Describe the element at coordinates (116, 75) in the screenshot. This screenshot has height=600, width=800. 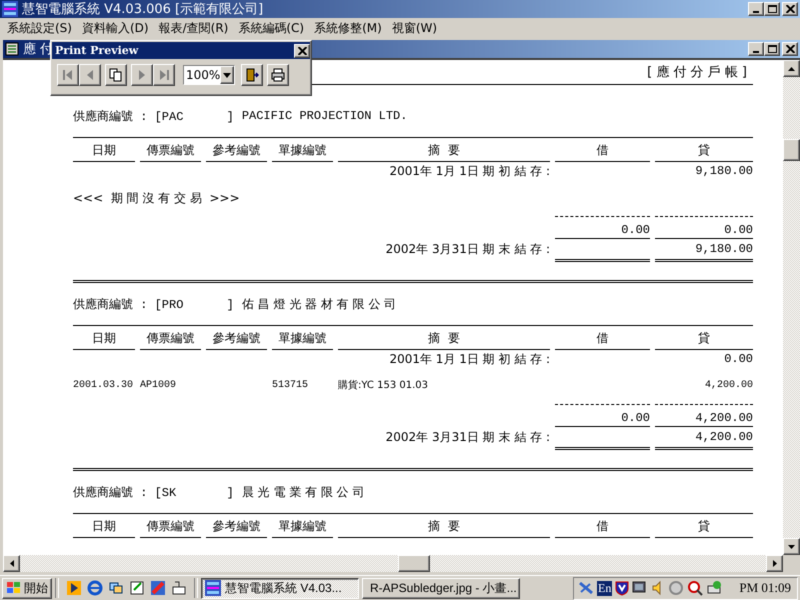
I see `pages-button` at that location.